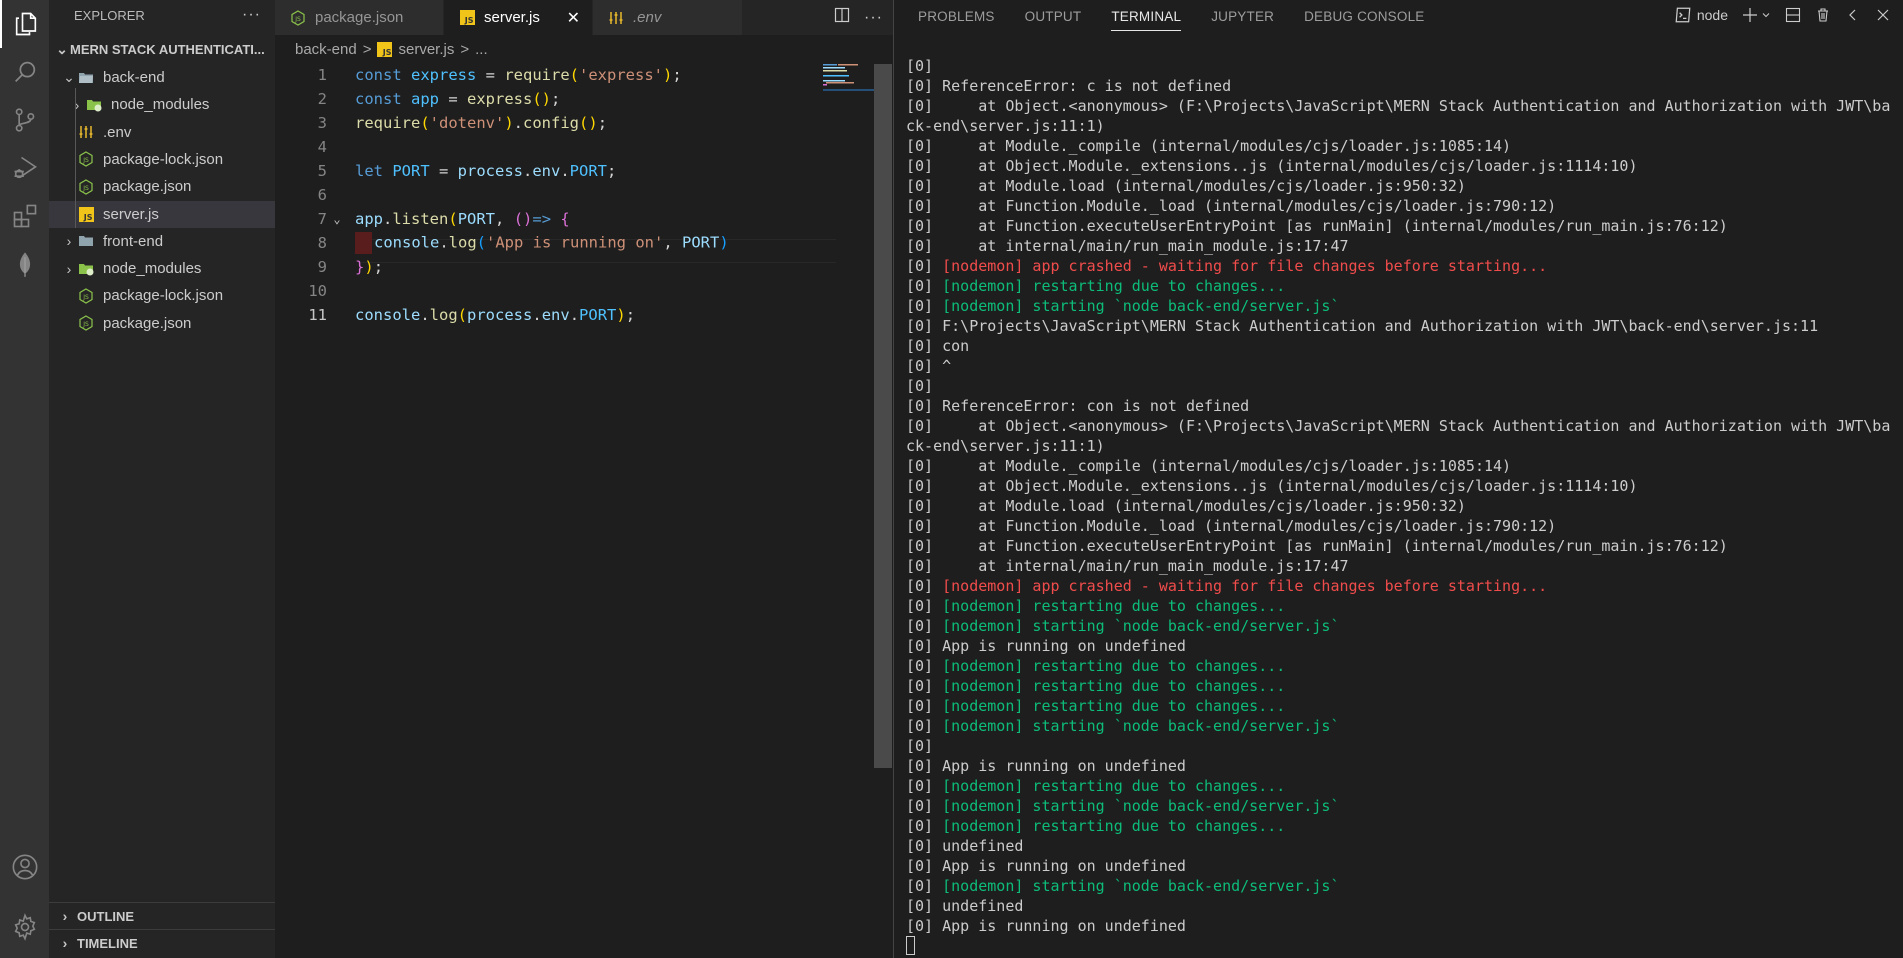 This screenshot has height=958, width=1903. Describe the element at coordinates (500, 315) in the screenshot. I see `code-token: process` at that location.